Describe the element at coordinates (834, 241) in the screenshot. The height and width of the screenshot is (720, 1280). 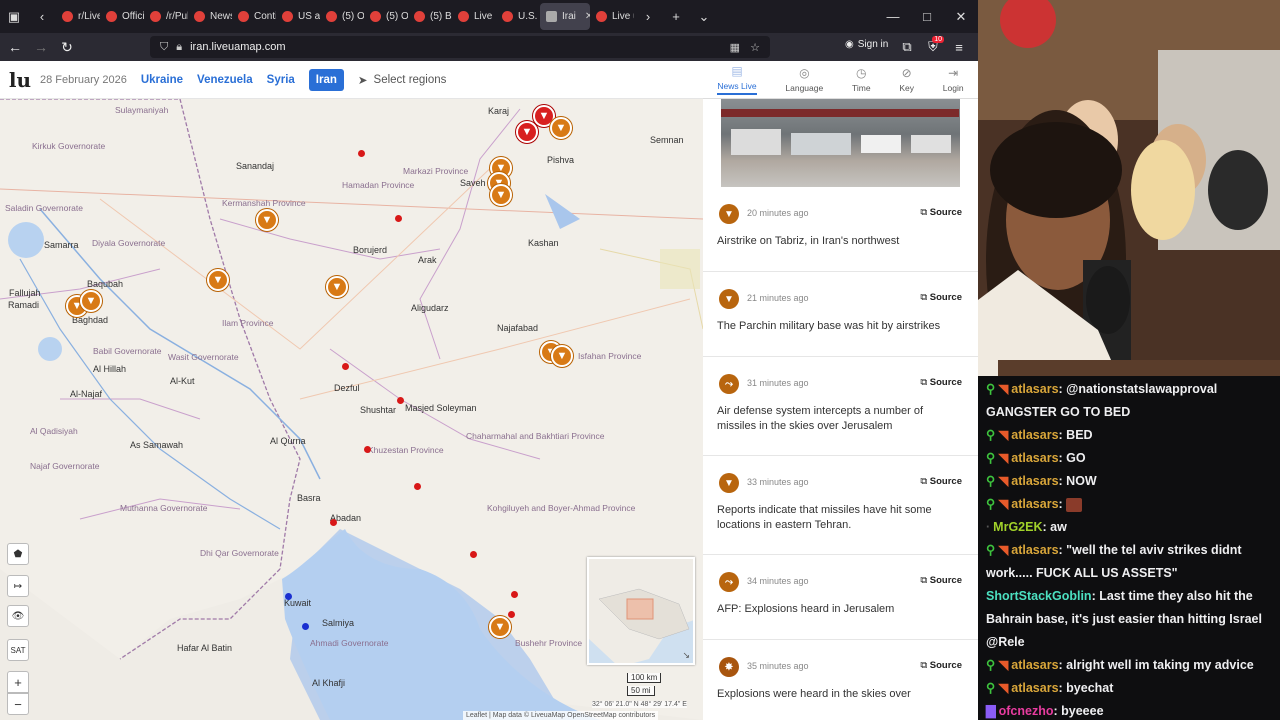
I see `news-text: Airstrike on Tabriz, in Iran's northwest` at that location.